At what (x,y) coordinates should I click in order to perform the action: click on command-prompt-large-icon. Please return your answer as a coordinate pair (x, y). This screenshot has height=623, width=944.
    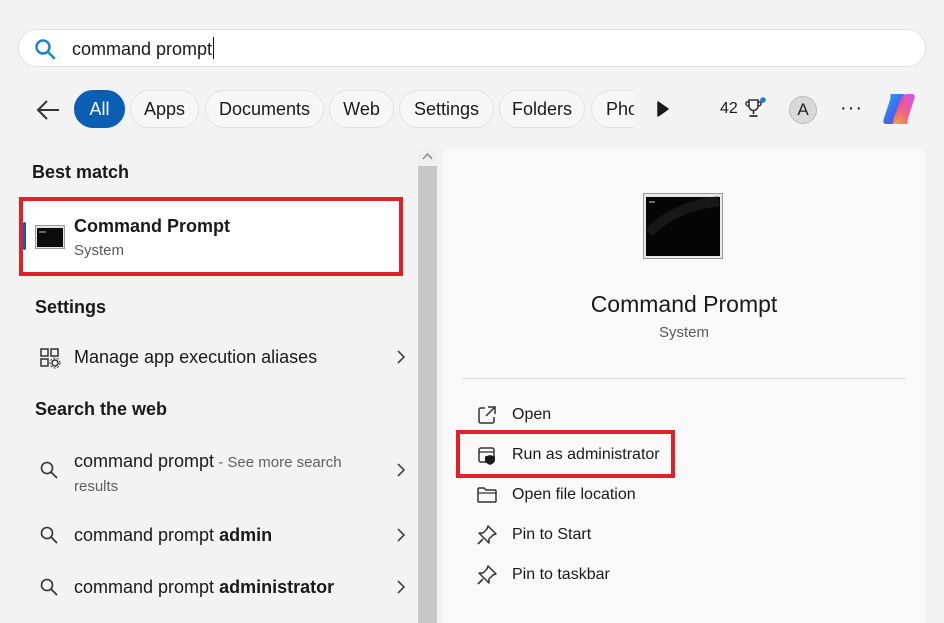
    Looking at the image, I should click on (683, 226).